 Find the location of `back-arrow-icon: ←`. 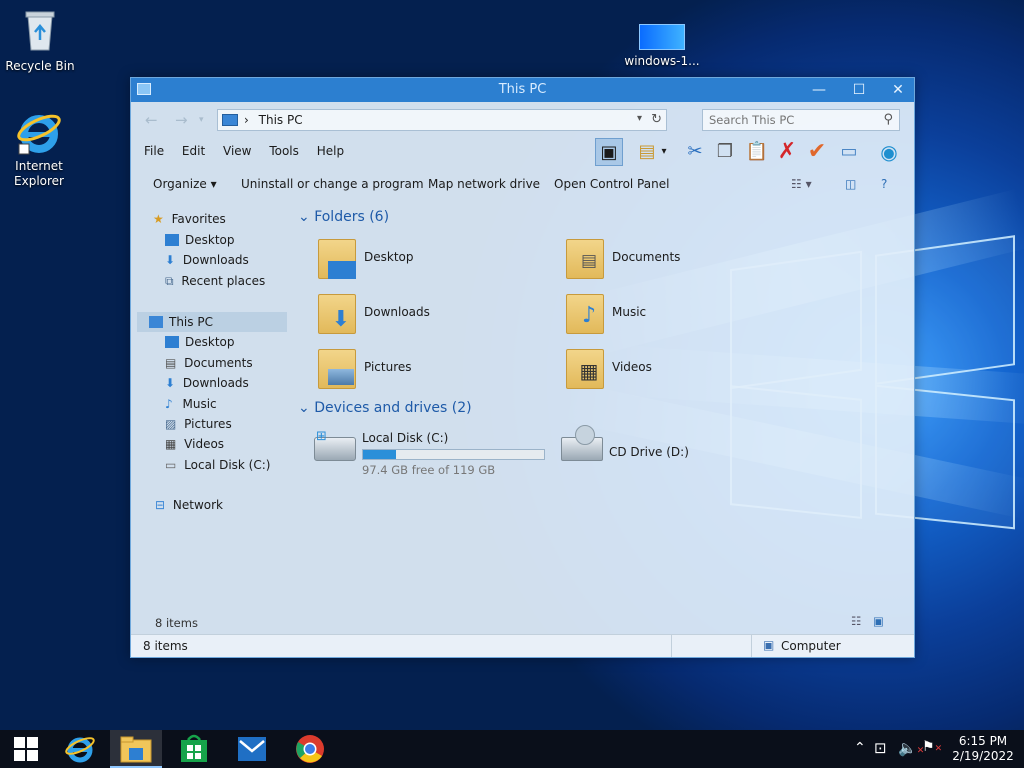

back-arrow-icon: ← is located at coordinates (151, 120).